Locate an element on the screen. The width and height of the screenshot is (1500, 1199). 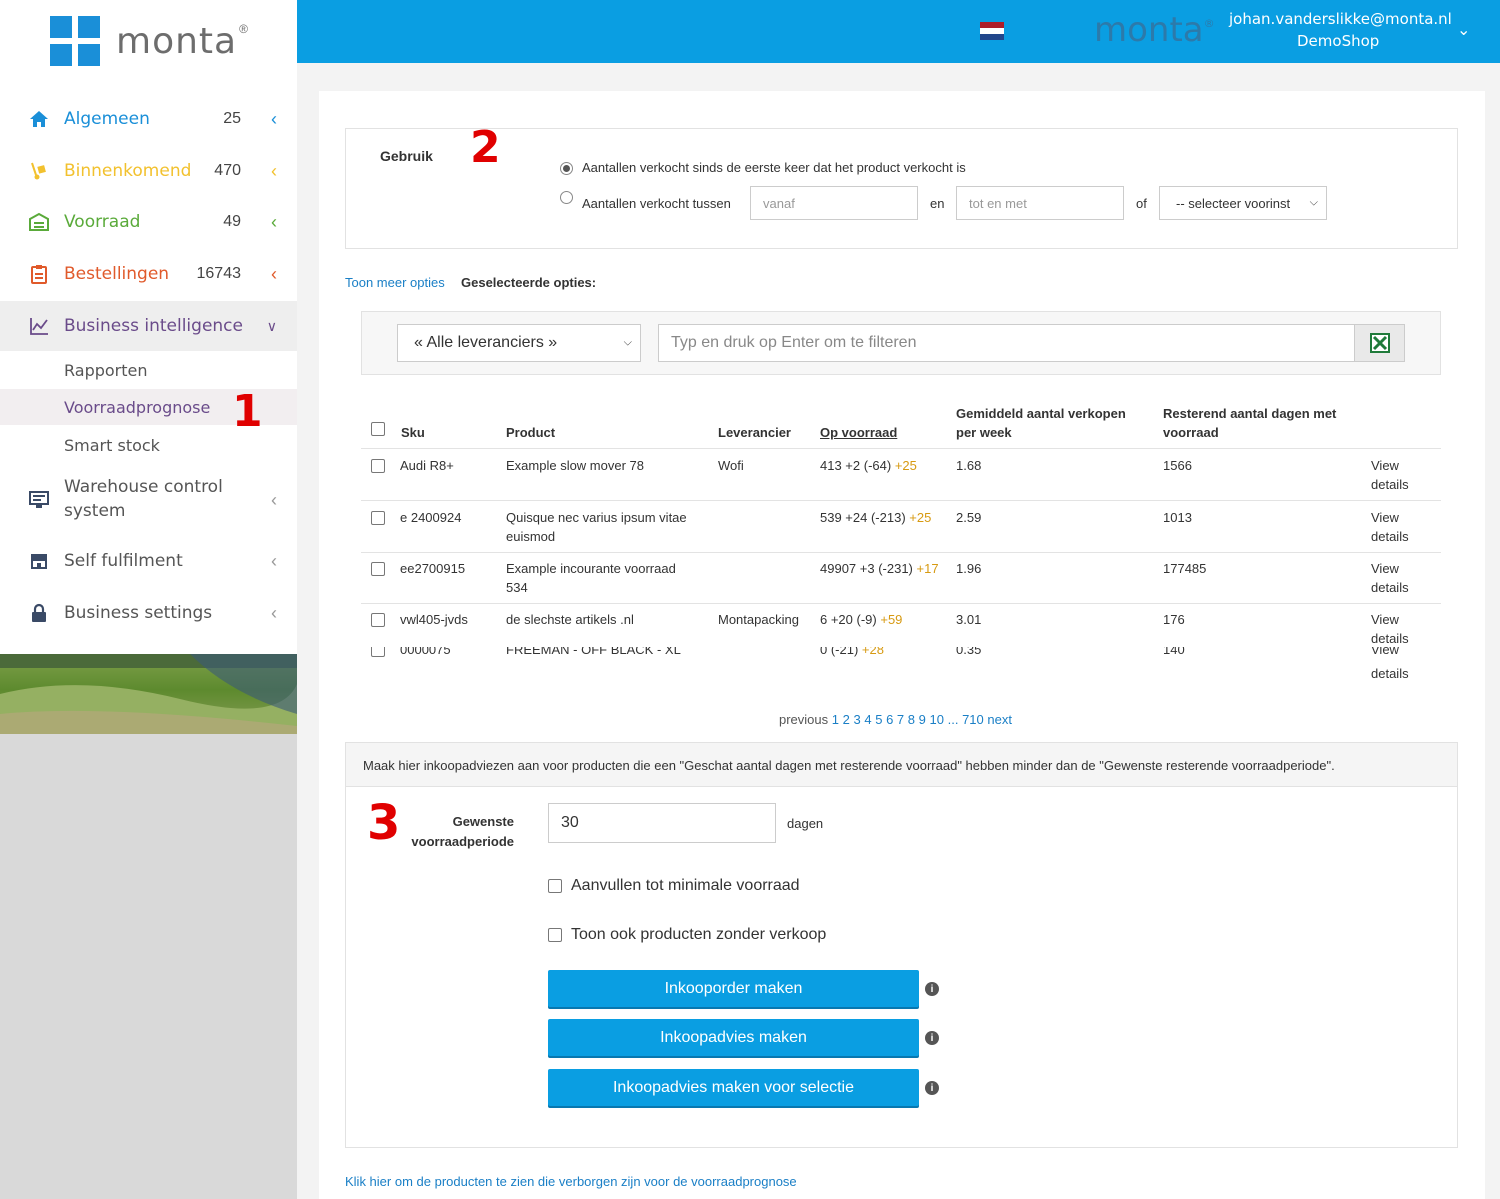
excel-export-button is located at coordinates (1379, 343).